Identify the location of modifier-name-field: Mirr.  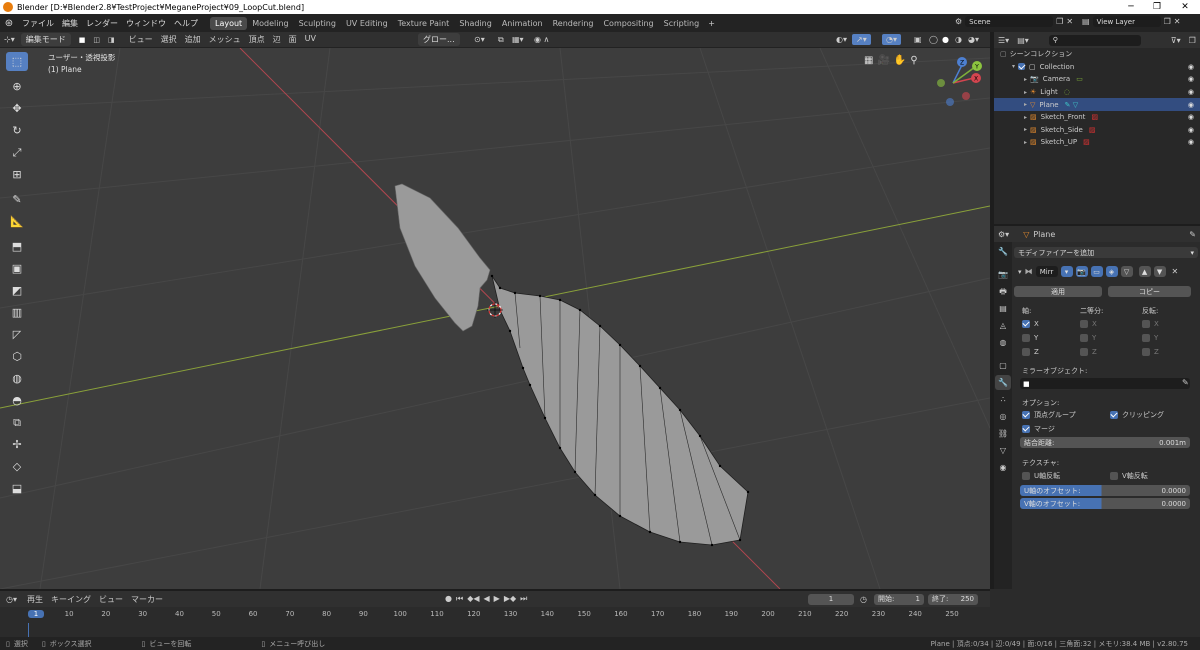
(1046, 271).